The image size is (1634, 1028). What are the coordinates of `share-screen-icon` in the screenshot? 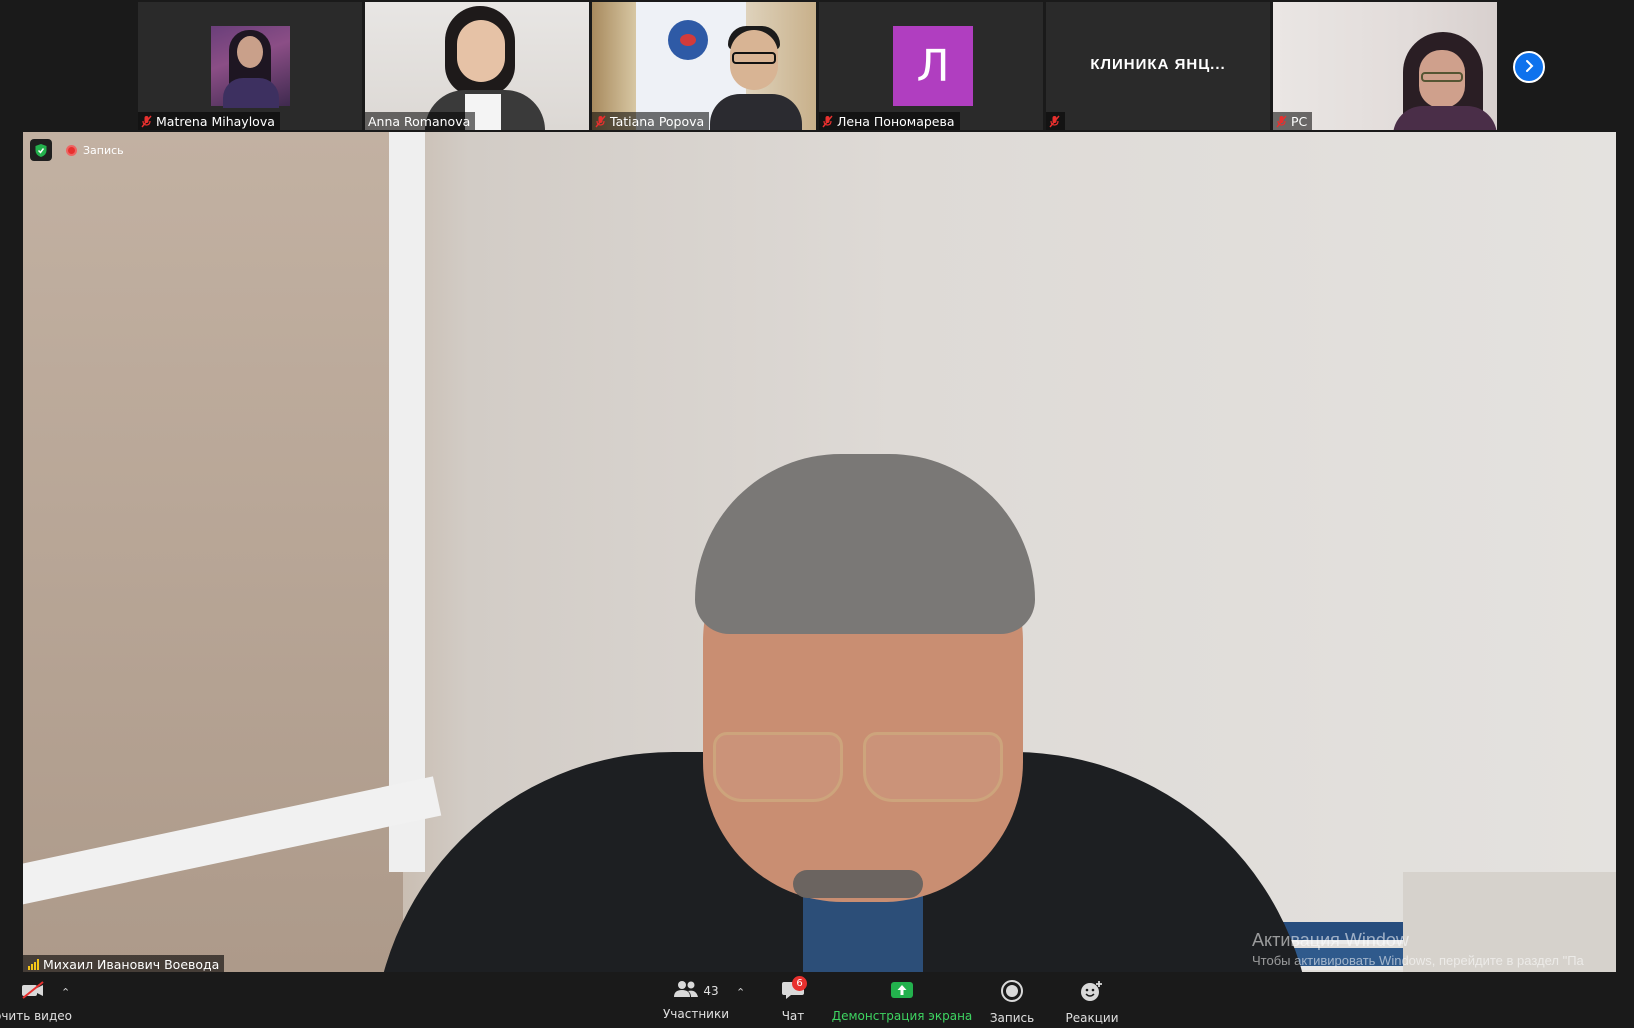 It's located at (902, 991).